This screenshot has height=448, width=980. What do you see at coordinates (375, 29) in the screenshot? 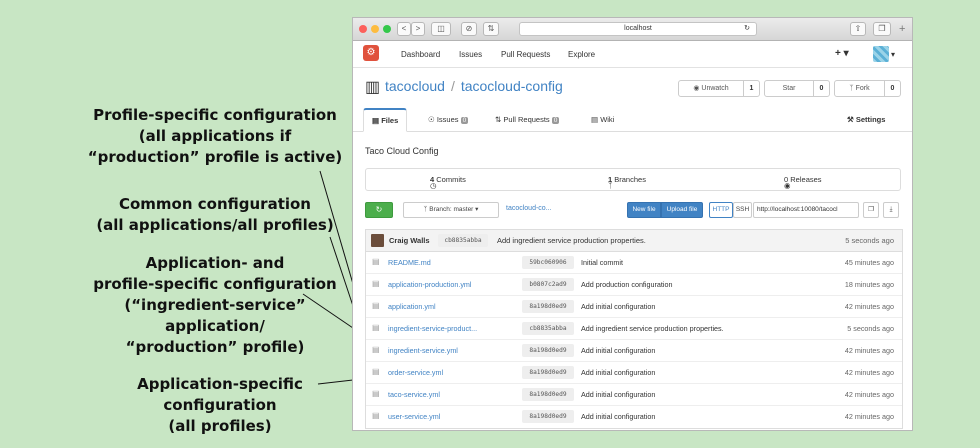
I see `minimize-dot` at bounding box center [375, 29].